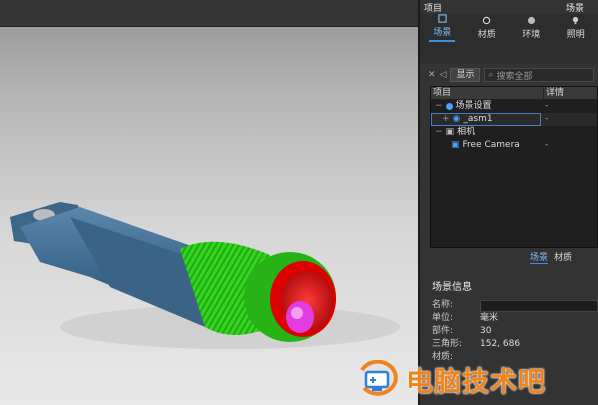  I want to click on material-icon, so click(487, 20).